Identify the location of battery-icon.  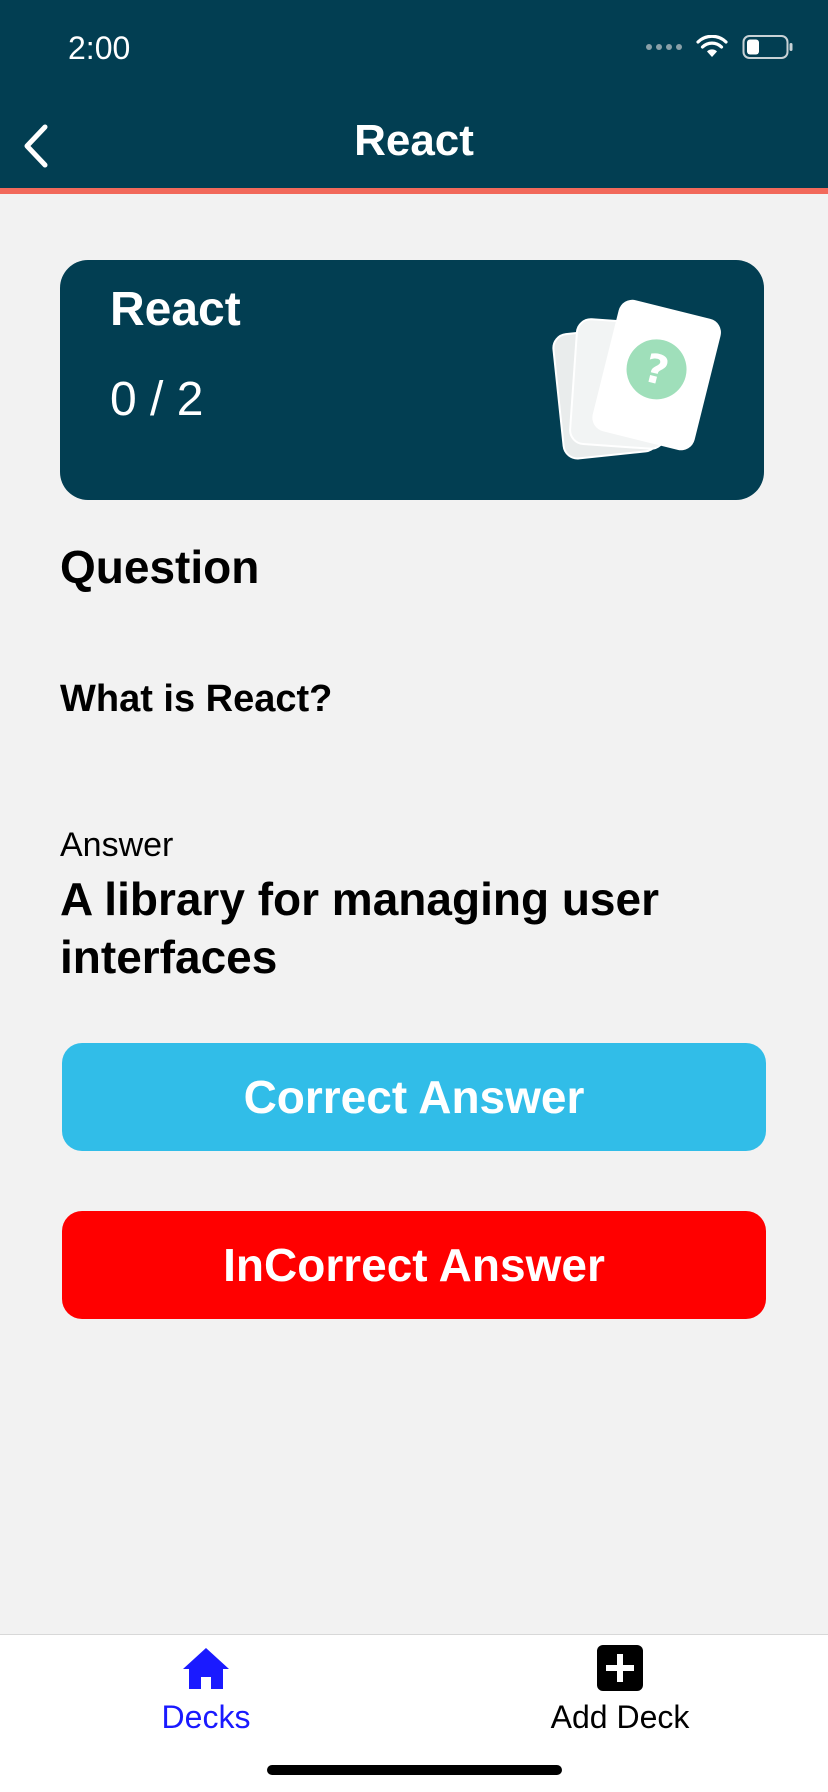
(768, 47).